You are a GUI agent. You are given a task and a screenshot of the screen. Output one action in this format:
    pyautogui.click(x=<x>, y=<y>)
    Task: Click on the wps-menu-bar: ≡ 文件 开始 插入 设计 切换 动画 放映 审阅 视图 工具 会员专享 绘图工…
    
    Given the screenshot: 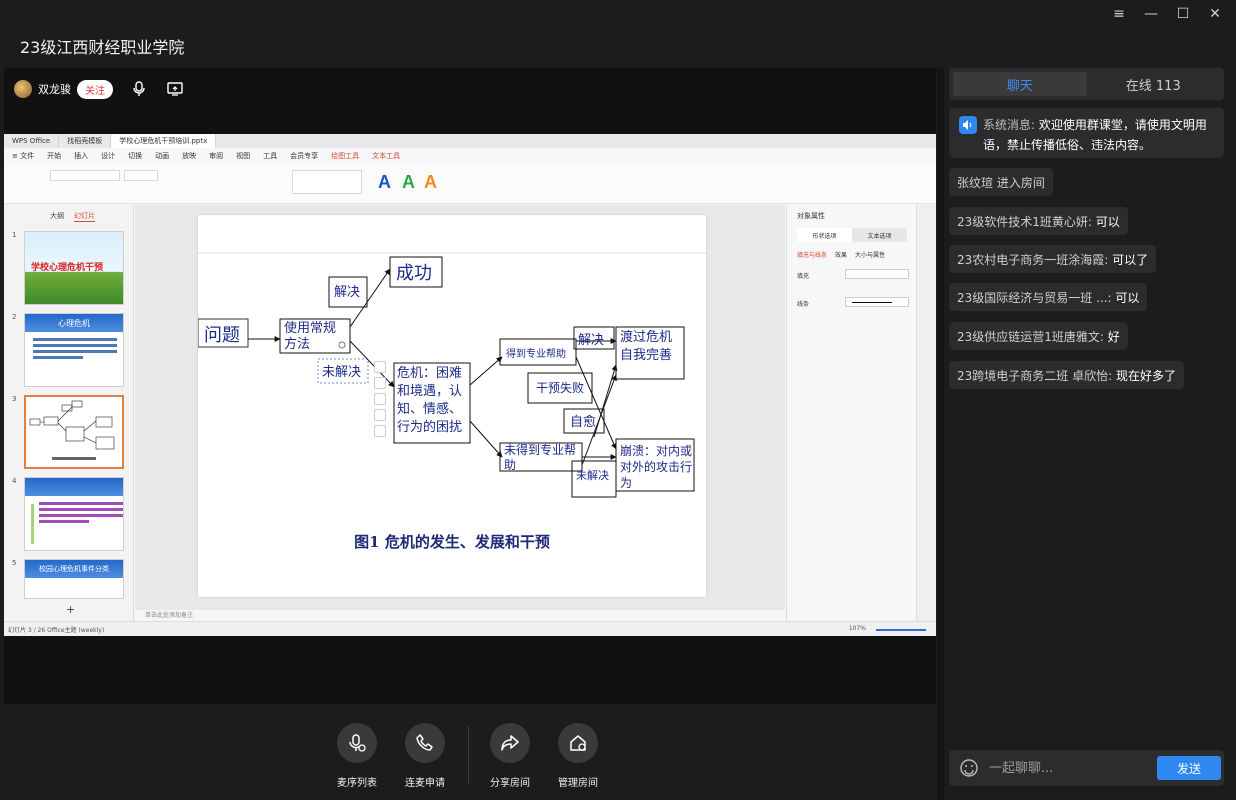 What is the action you would take?
    pyautogui.click(x=470, y=156)
    